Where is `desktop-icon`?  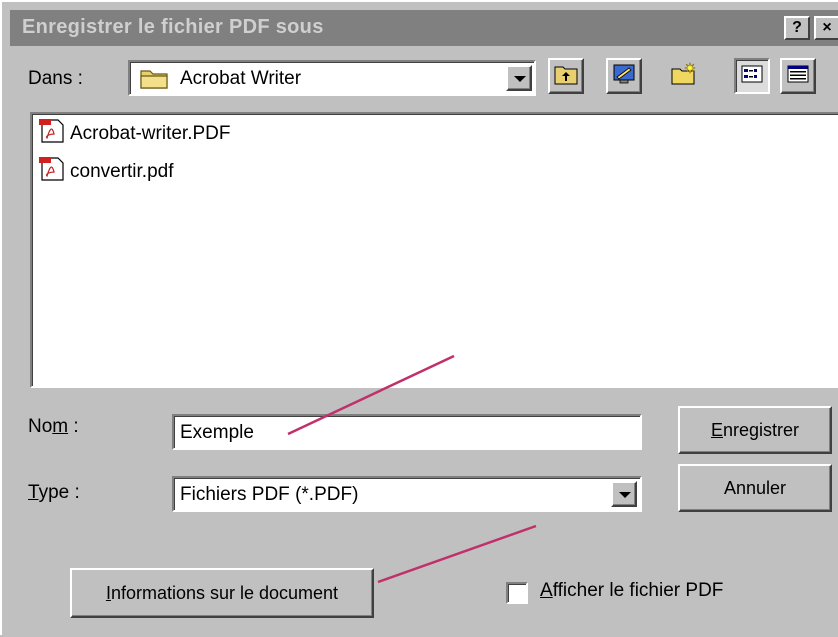 desktop-icon is located at coordinates (624, 76).